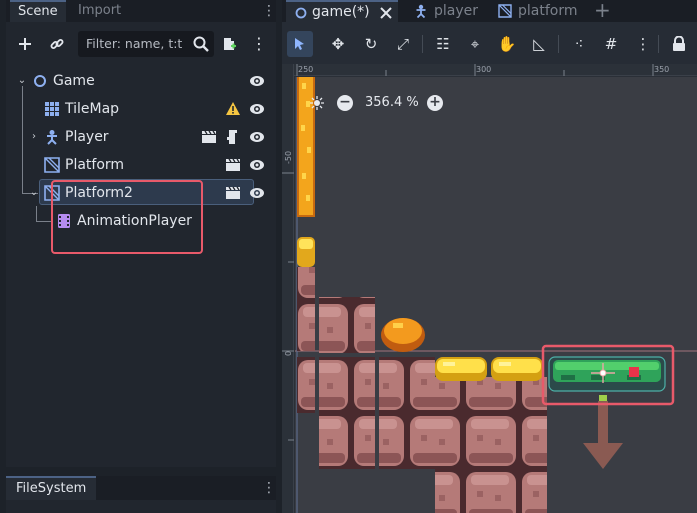 Image resolution: width=697 pixels, height=513 pixels. Describe the element at coordinates (634, 372) in the screenshot. I see `scale-handle` at that location.